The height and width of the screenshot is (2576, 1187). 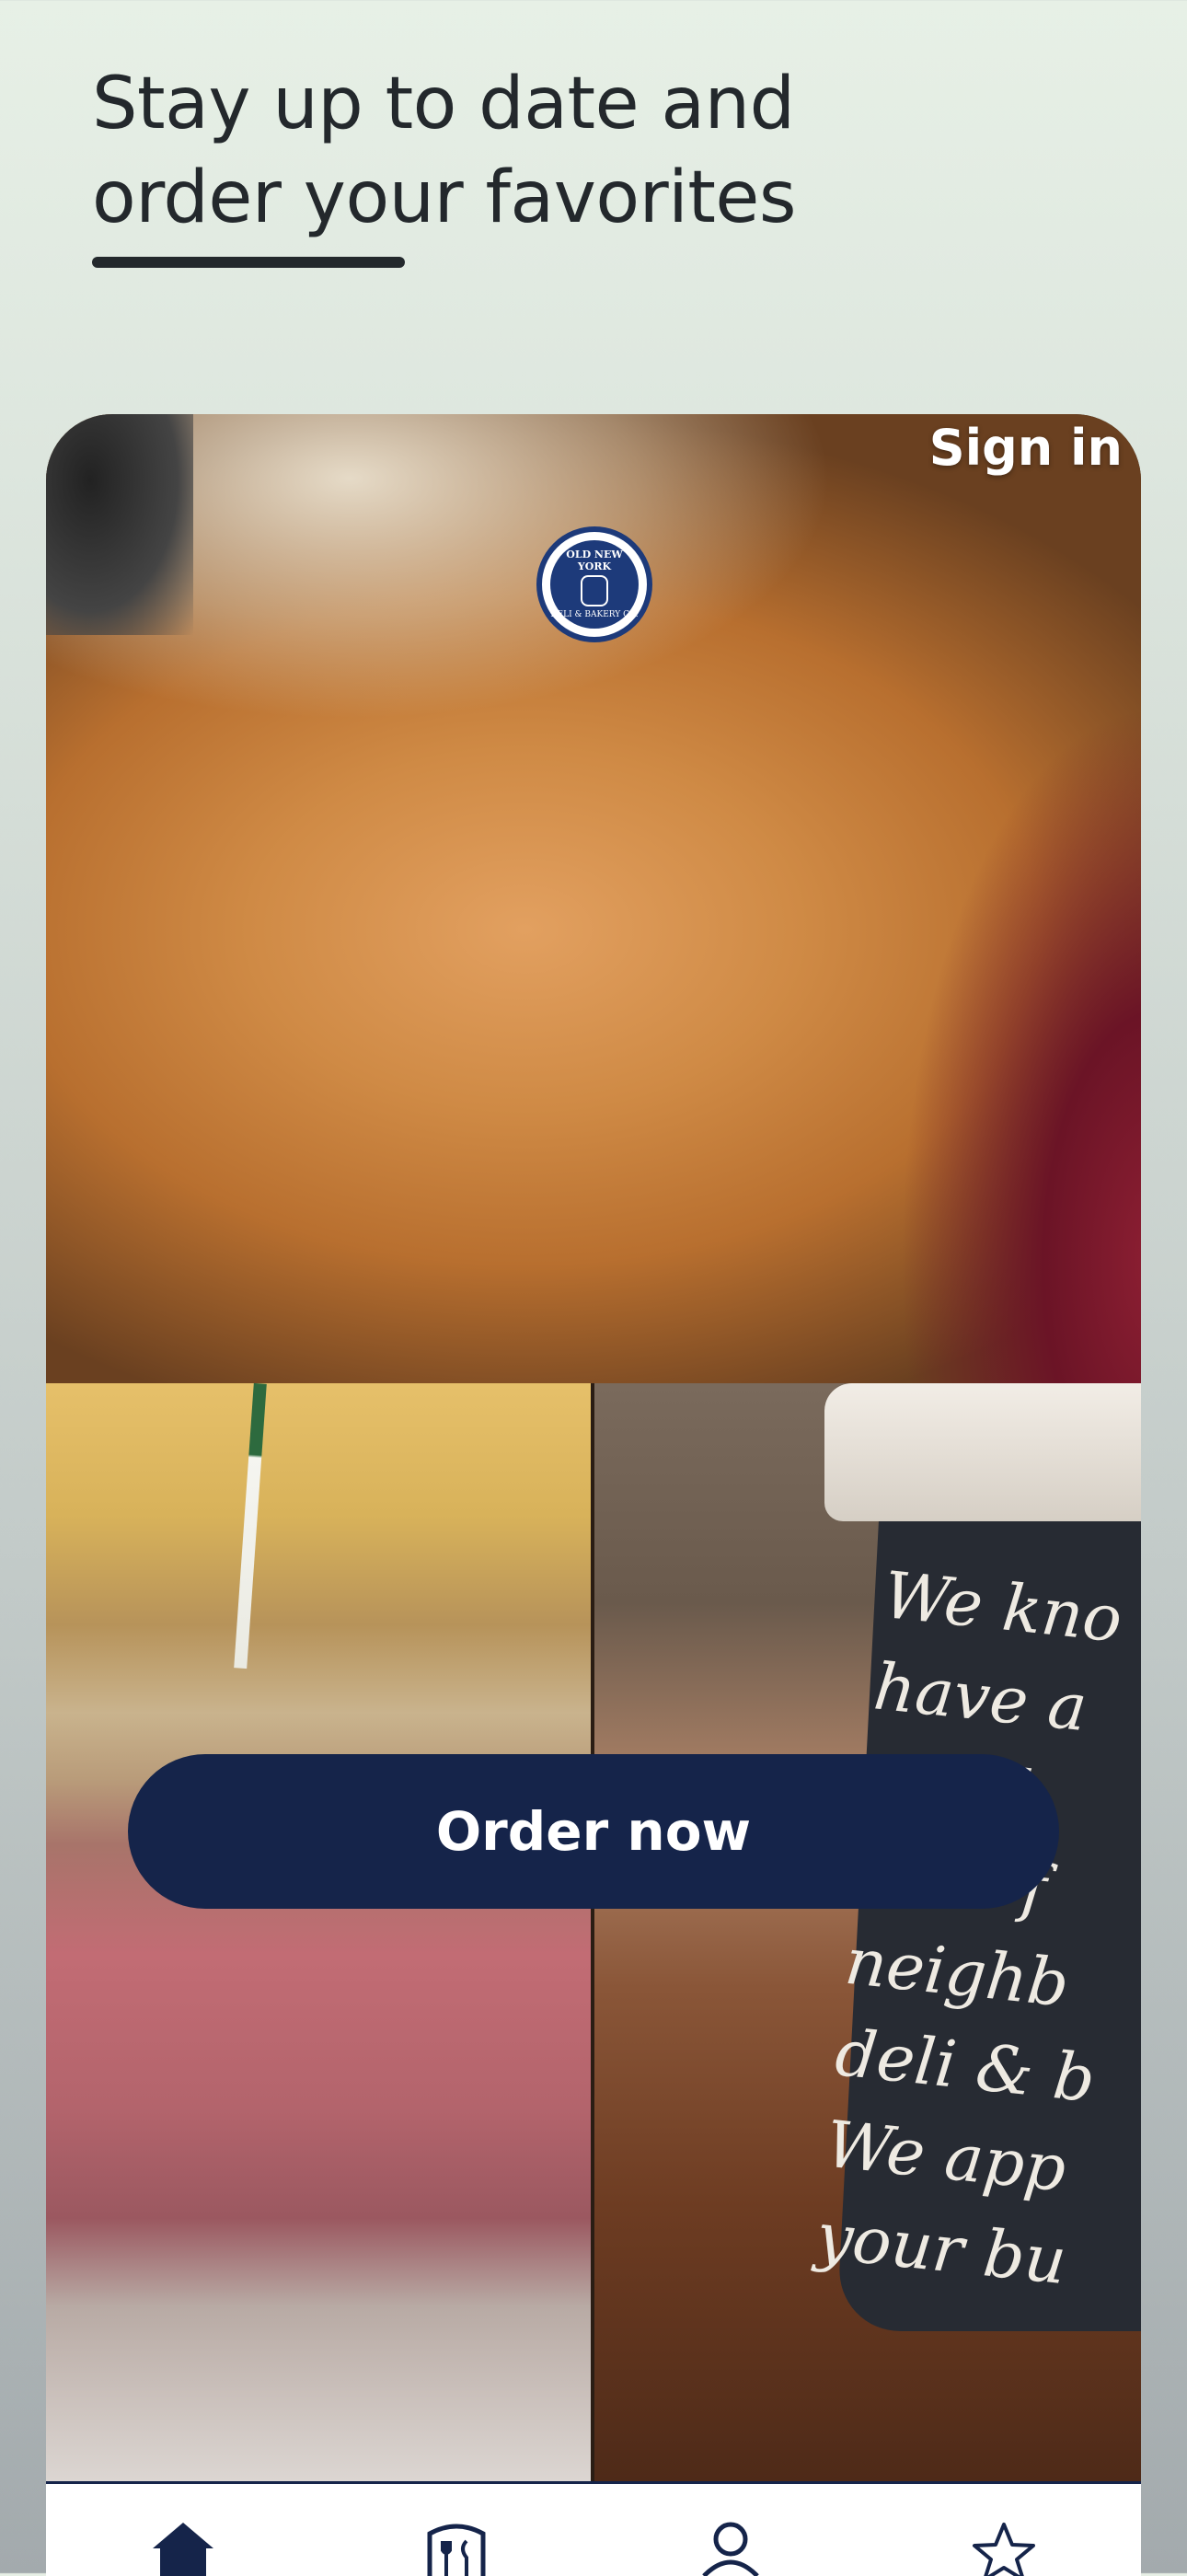 What do you see at coordinates (1004, 2549) in the screenshot?
I see `rewards-star-icon` at bounding box center [1004, 2549].